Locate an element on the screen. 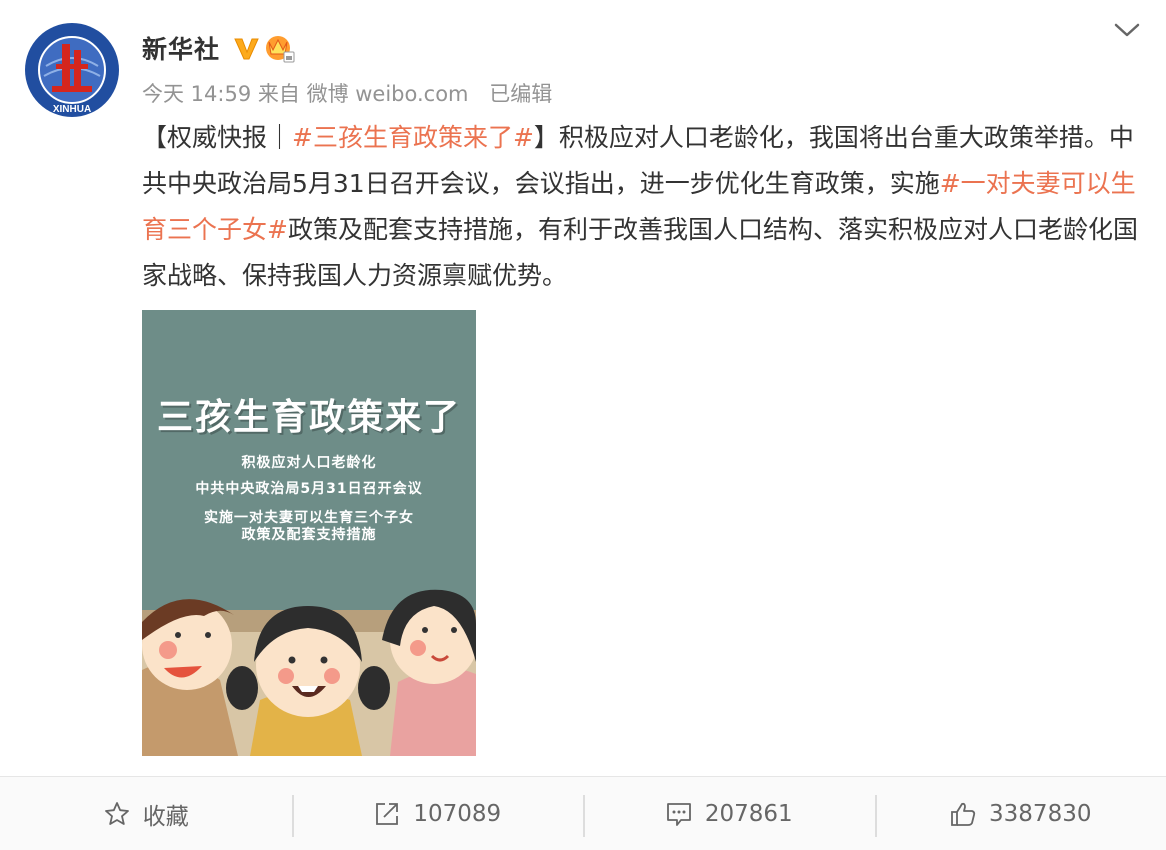  author-row: 新华社 is located at coordinates (219, 48).